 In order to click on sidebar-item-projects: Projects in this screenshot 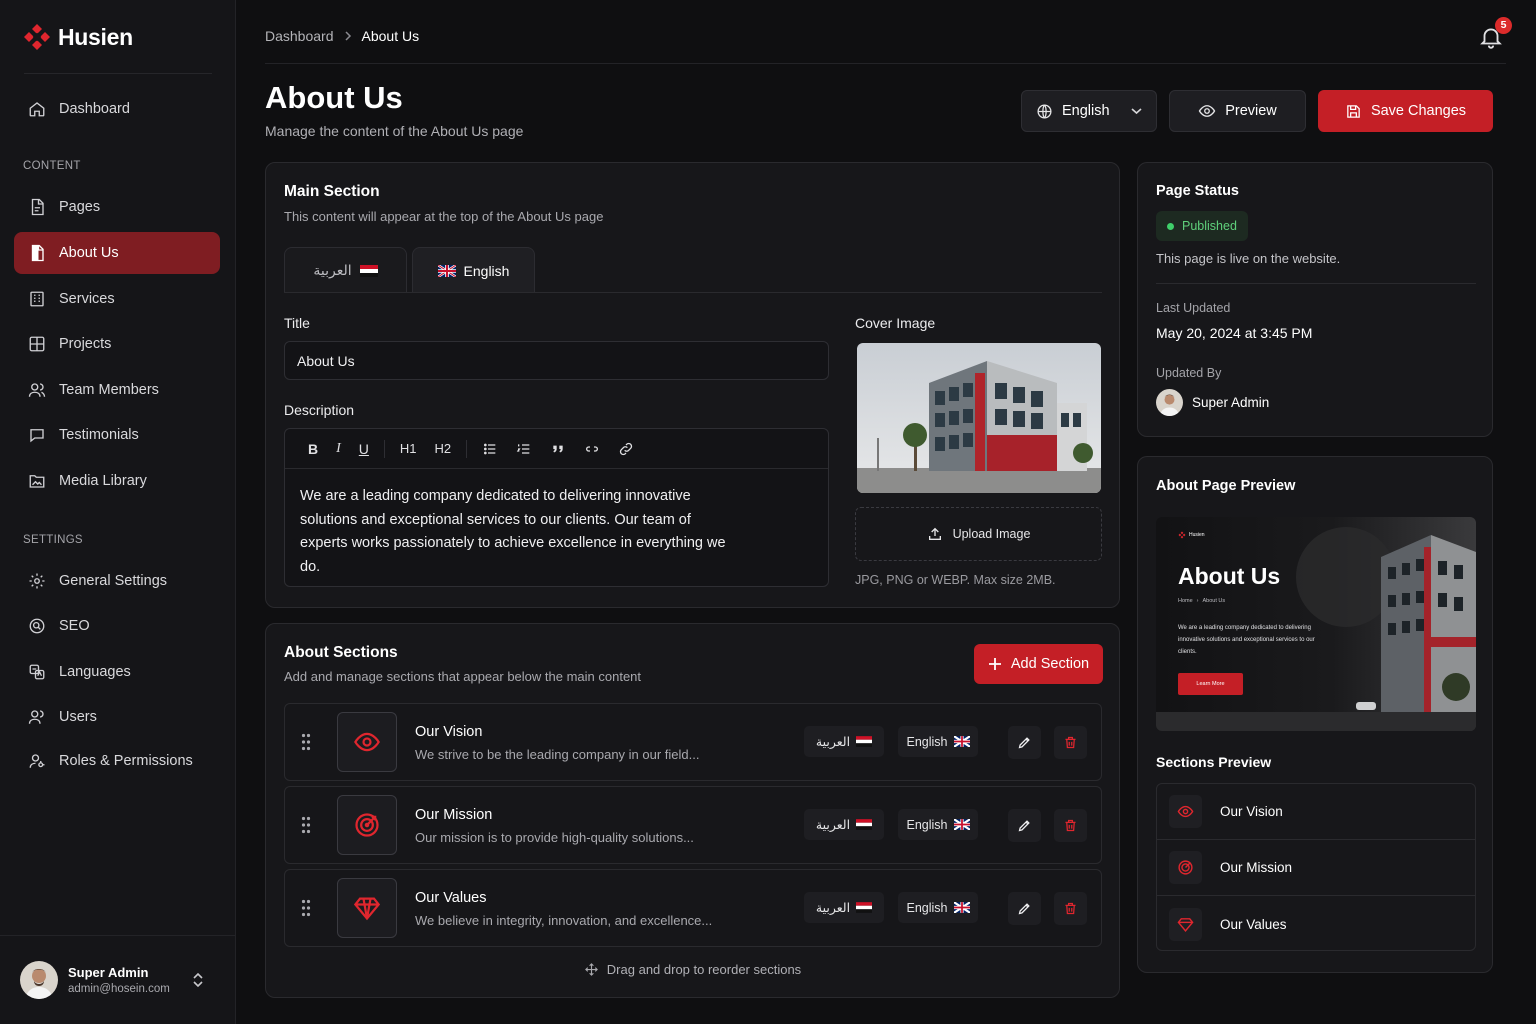, I will do `click(117, 344)`.